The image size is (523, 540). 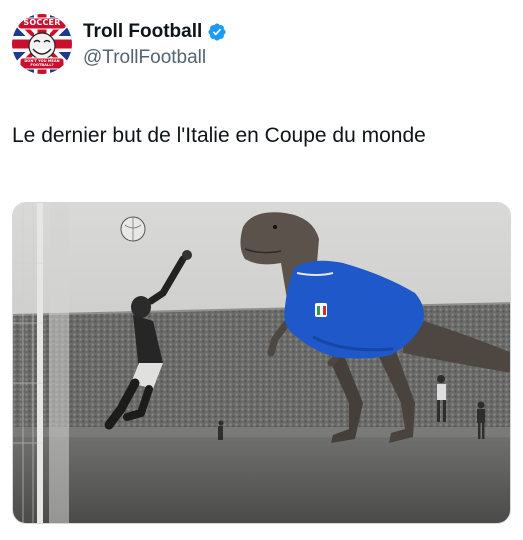 I want to click on avatar-text-bottom: DON'T YOU MEAN FOOTBALL?, so click(x=42, y=63).